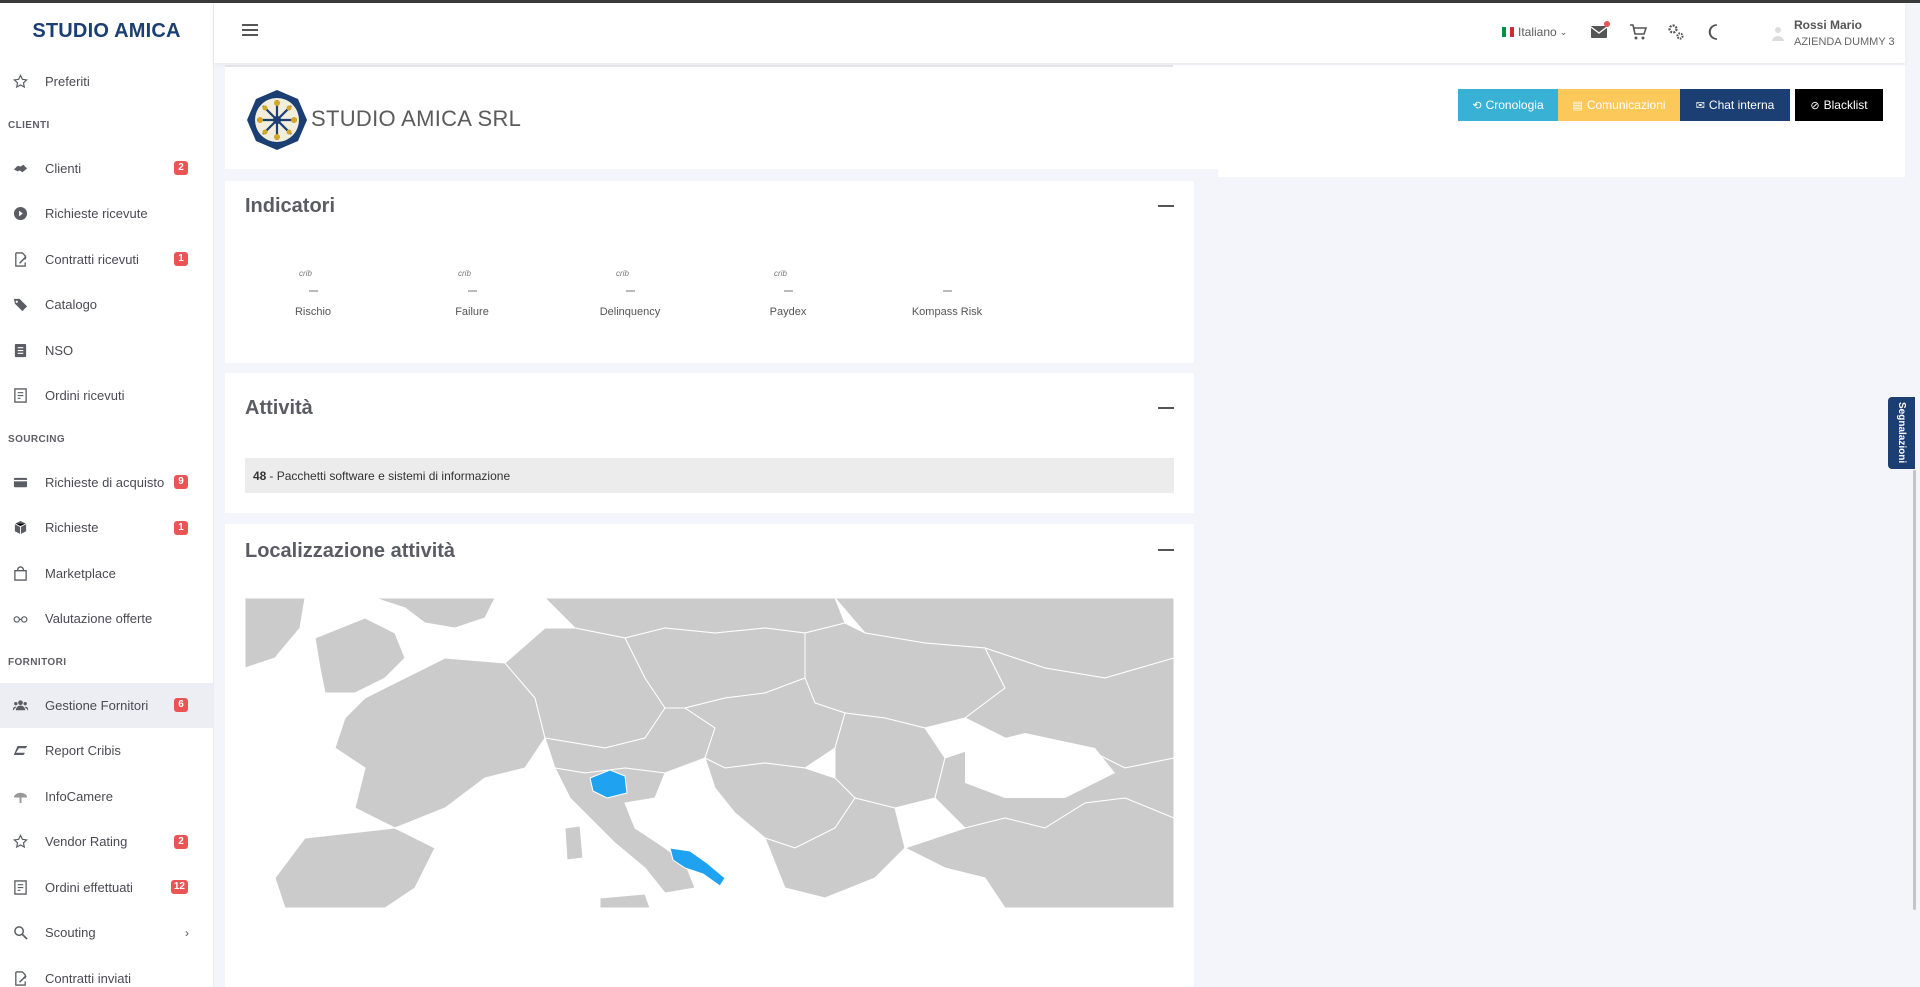 The image size is (1920, 987). I want to click on cube-icon, so click(20, 528).